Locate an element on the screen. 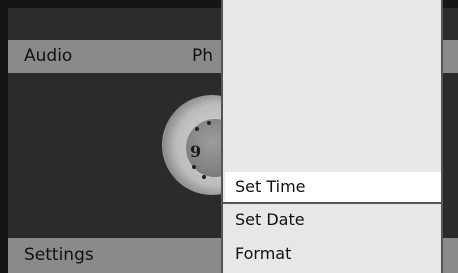  submenu-item-set-time: Set Time is located at coordinates (333, 187).